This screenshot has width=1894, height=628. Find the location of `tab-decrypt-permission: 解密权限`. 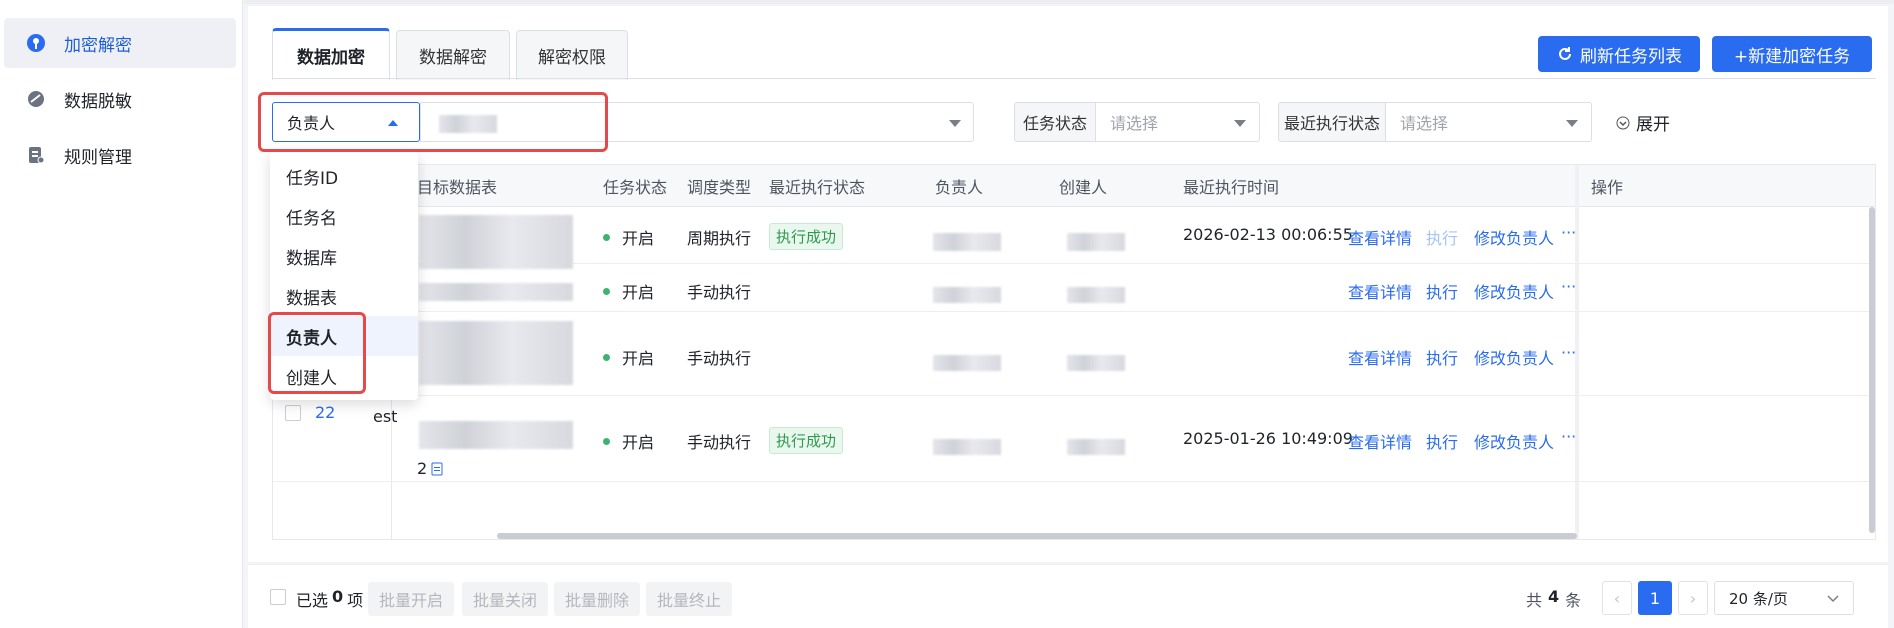

tab-decrypt-permission: 解密权限 is located at coordinates (572, 55).